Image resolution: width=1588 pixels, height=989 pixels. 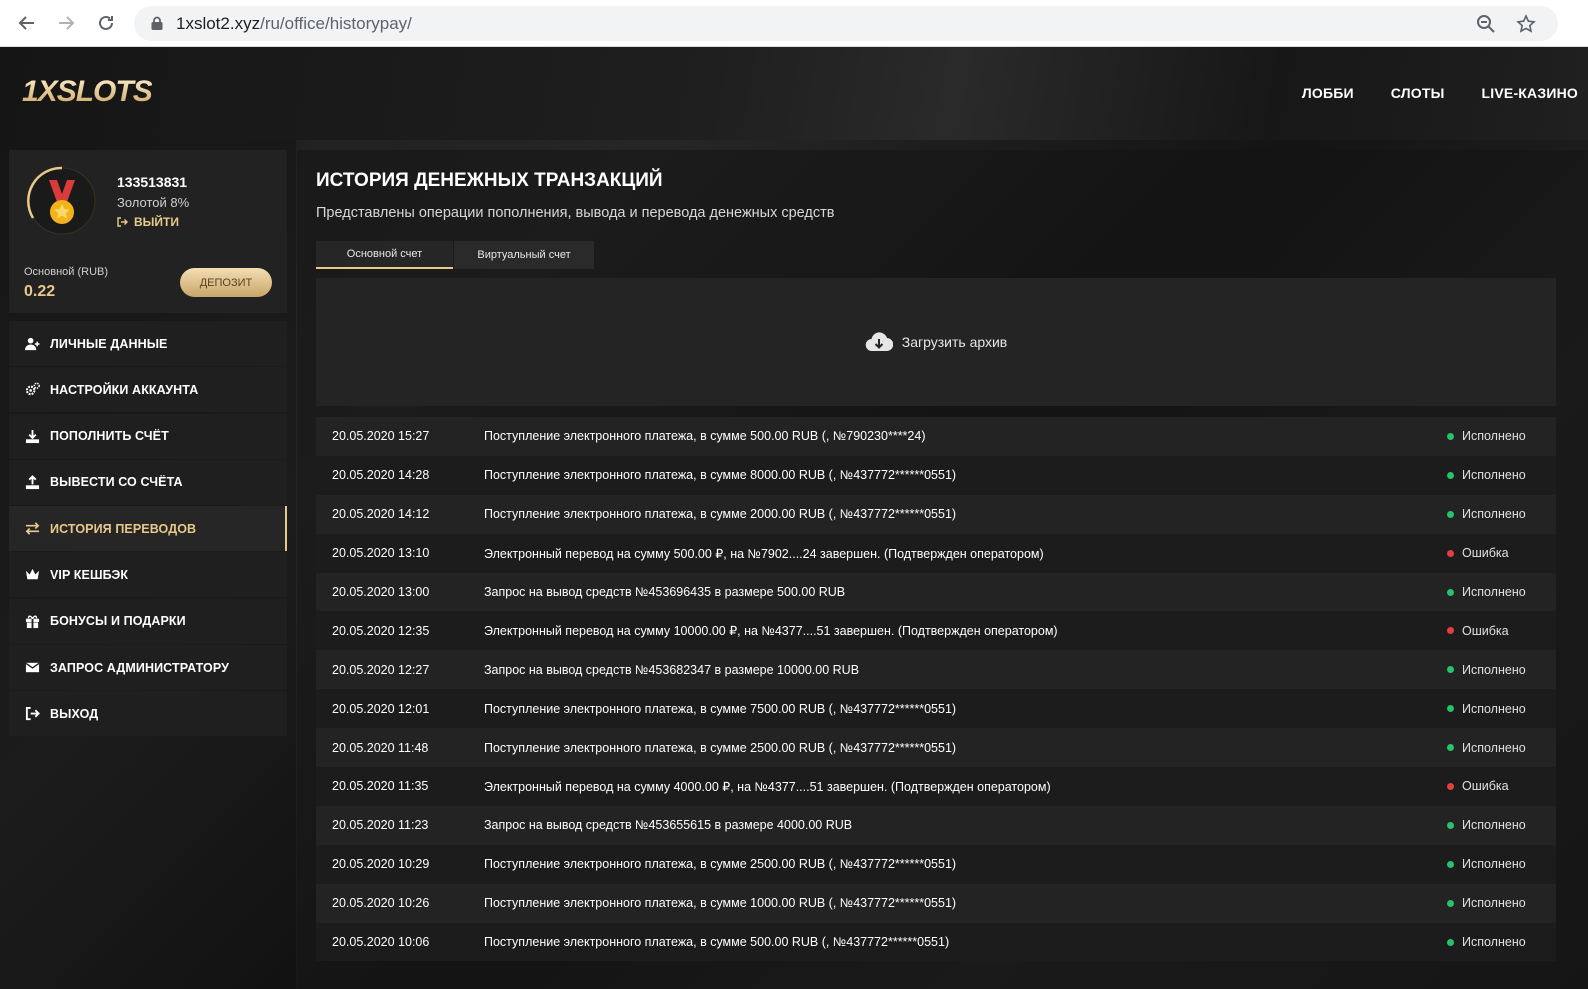 I want to click on tab-main-account: Основной счет, so click(x=384, y=255).